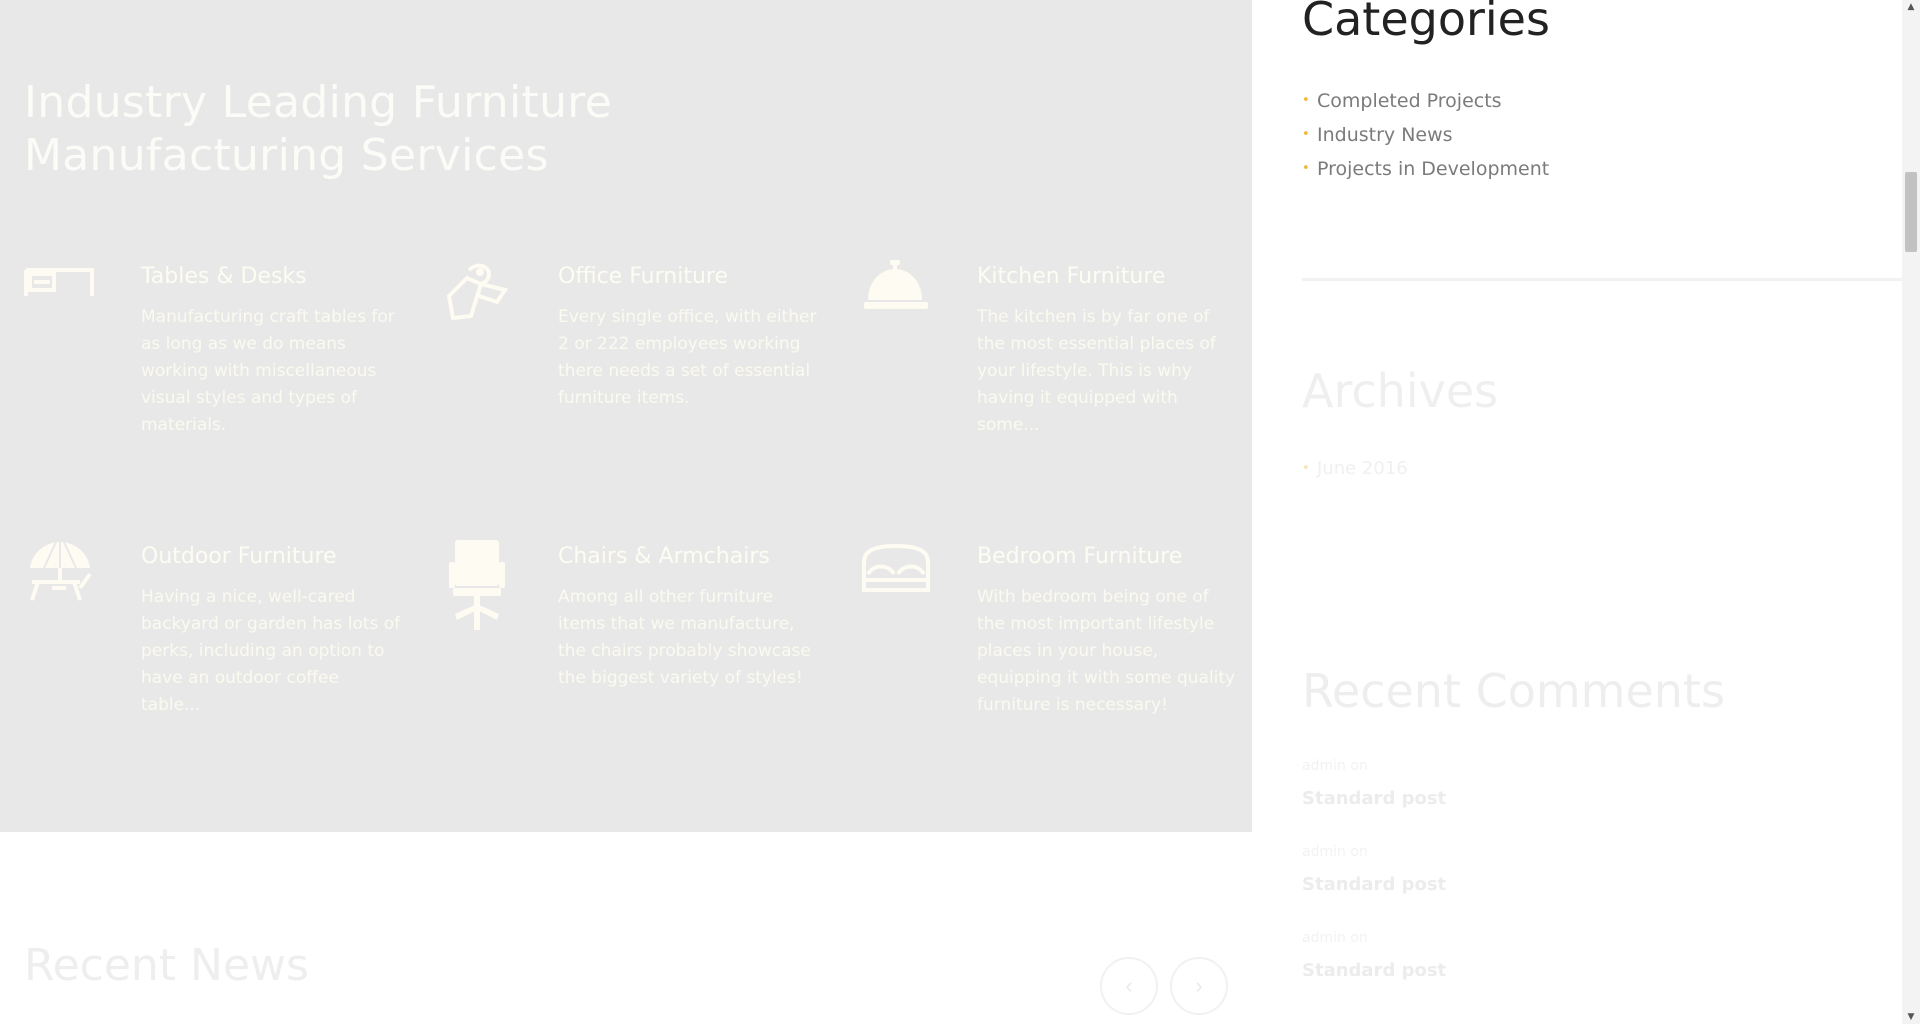  What do you see at coordinates (60, 308) in the screenshot?
I see `desk-icon` at bounding box center [60, 308].